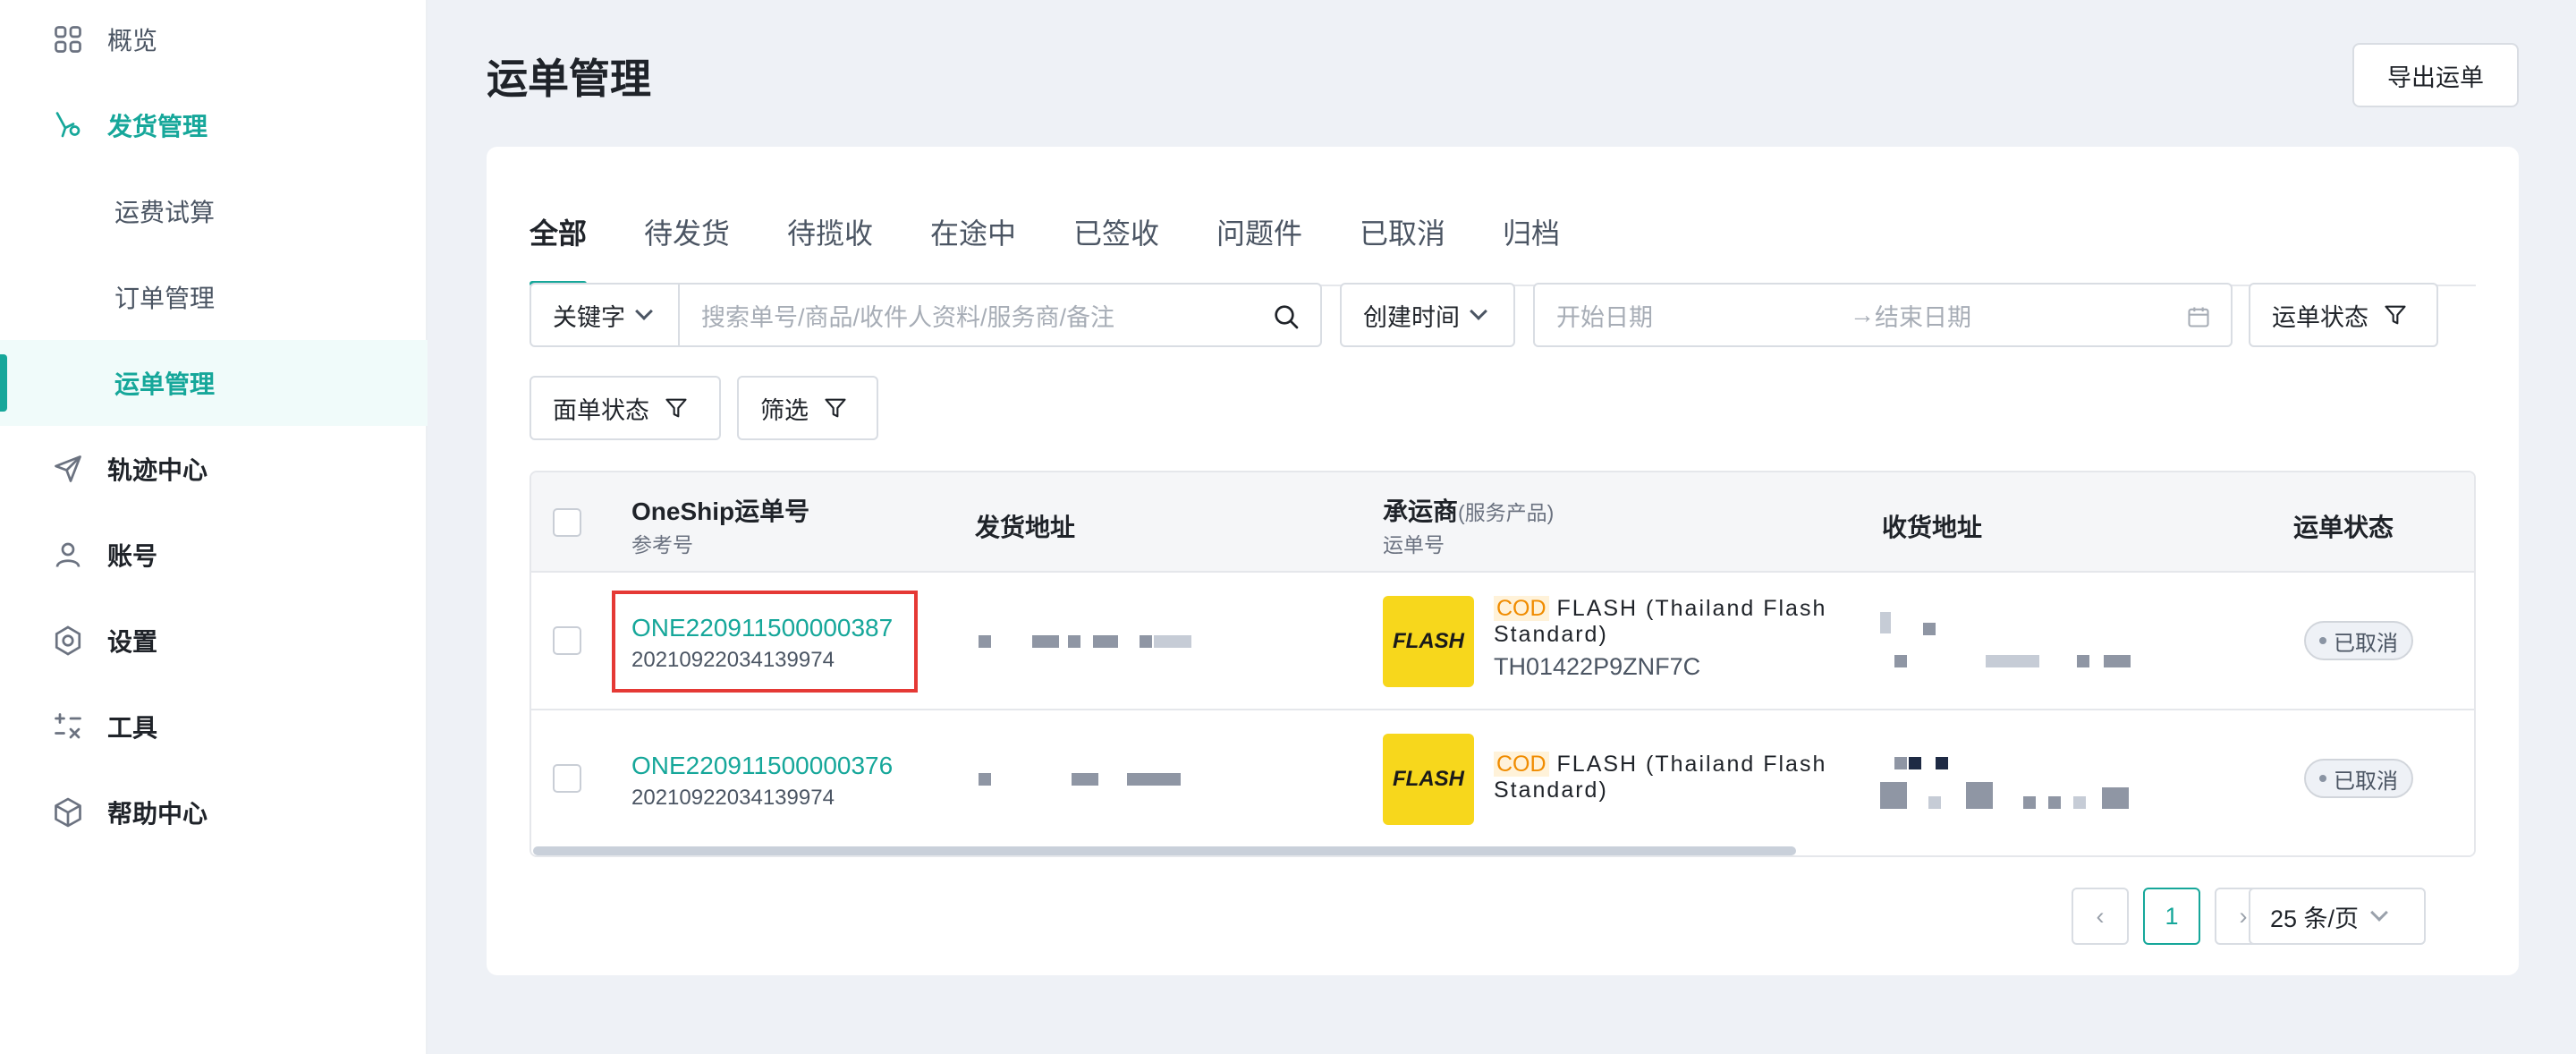 Image resolution: width=2576 pixels, height=1054 pixels. What do you see at coordinates (589, 317) in the screenshot?
I see `keyword-select-label: 关键字` at bounding box center [589, 317].